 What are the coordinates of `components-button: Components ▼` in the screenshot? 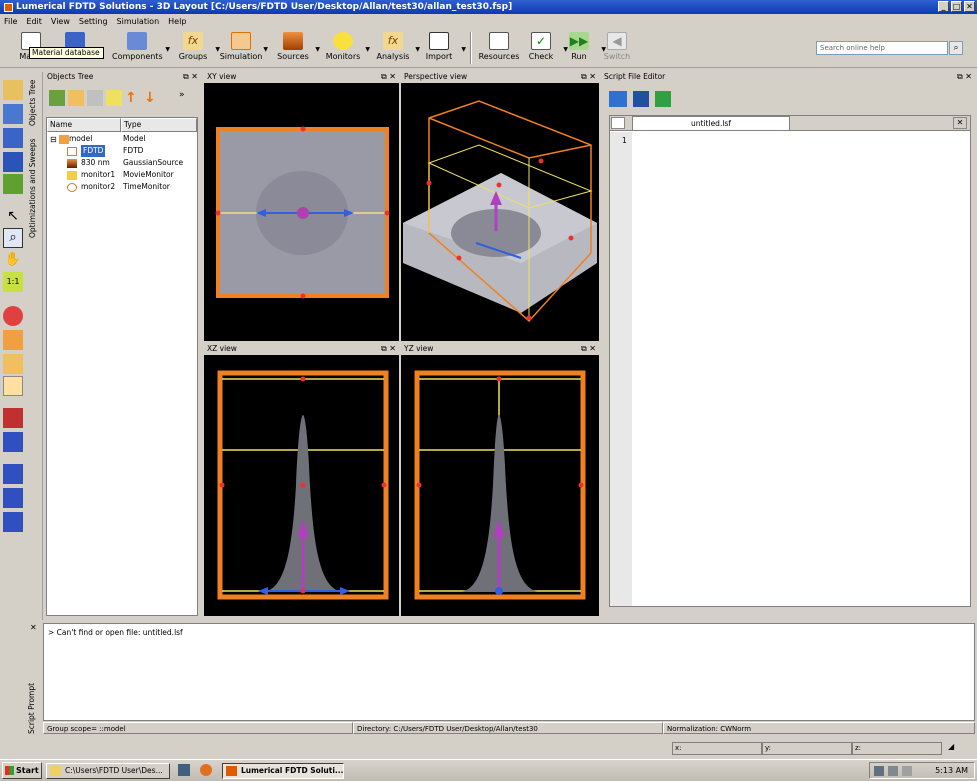 It's located at (141, 48).